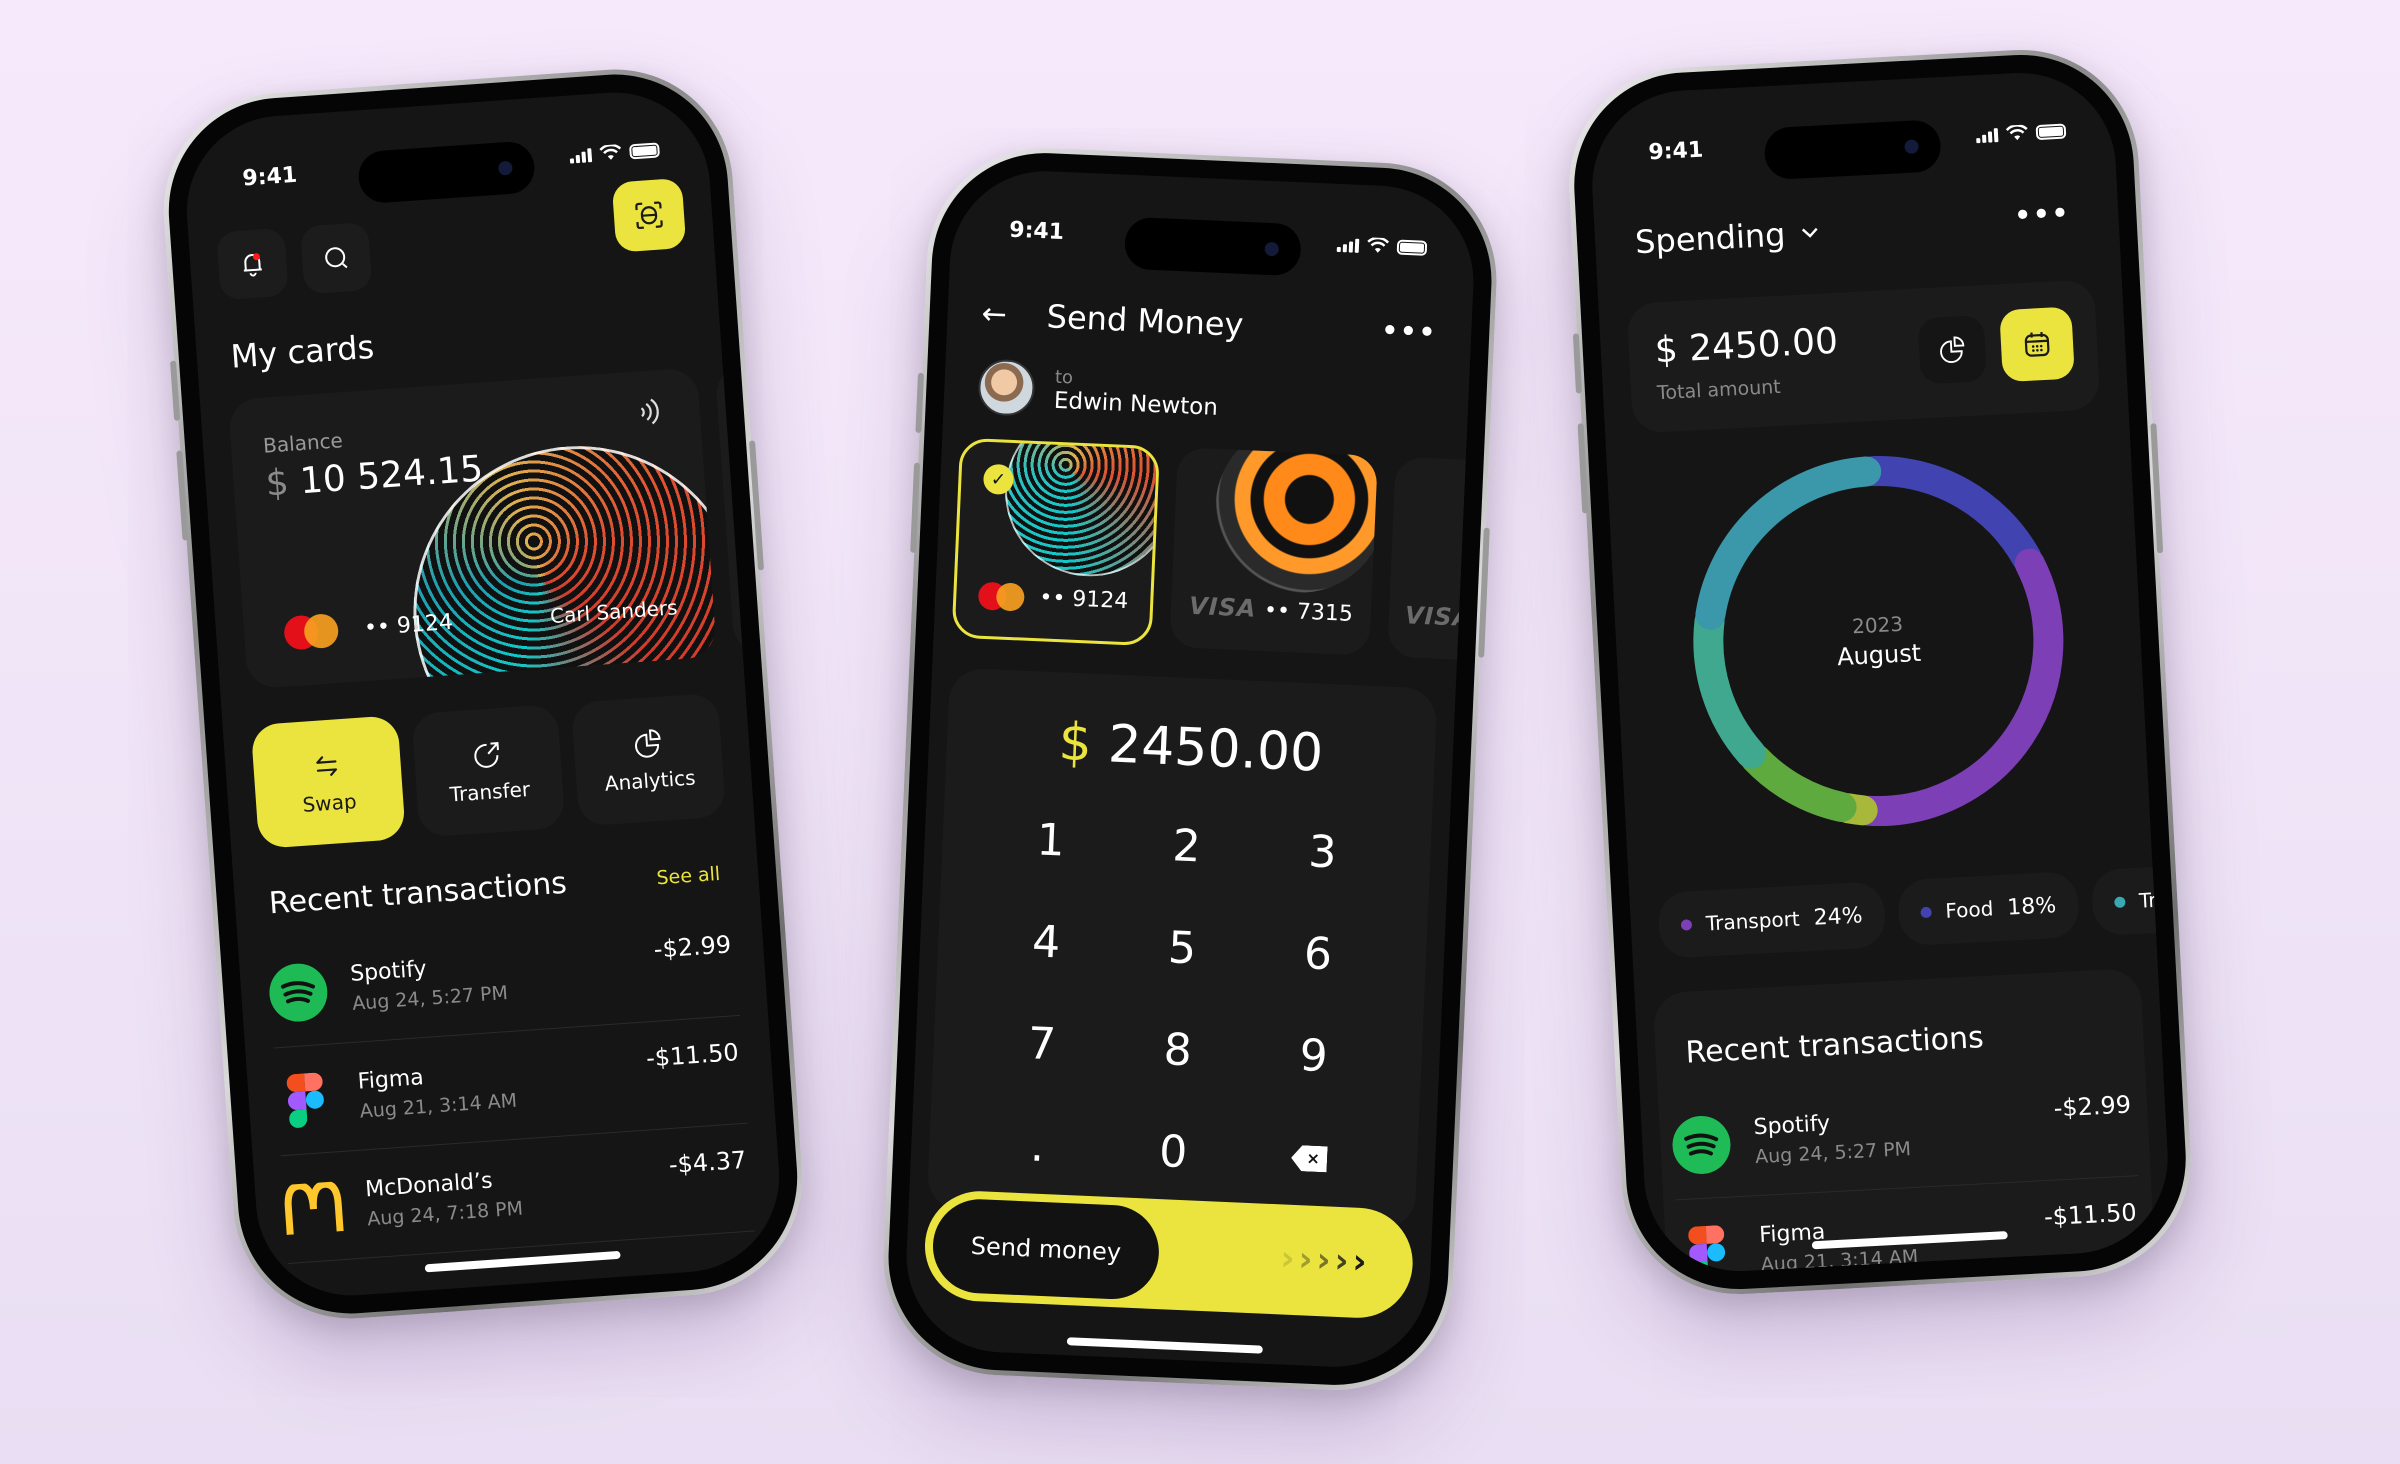 The width and height of the screenshot is (2400, 1464). I want to click on key-4: 4, so click(1046, 943).